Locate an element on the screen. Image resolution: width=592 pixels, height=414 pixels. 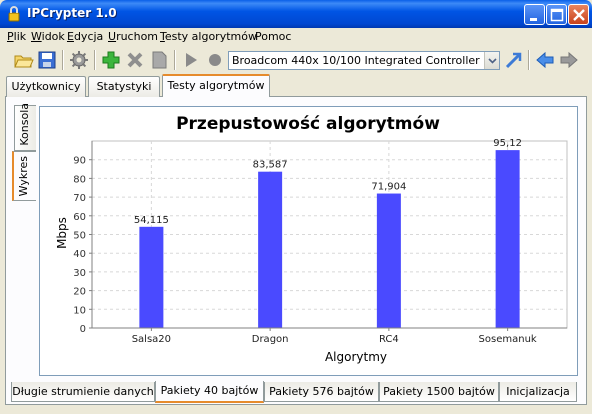
tab-pakiety-1500: Pakiety 1500 bajtów is located at coordinates (439, 392).